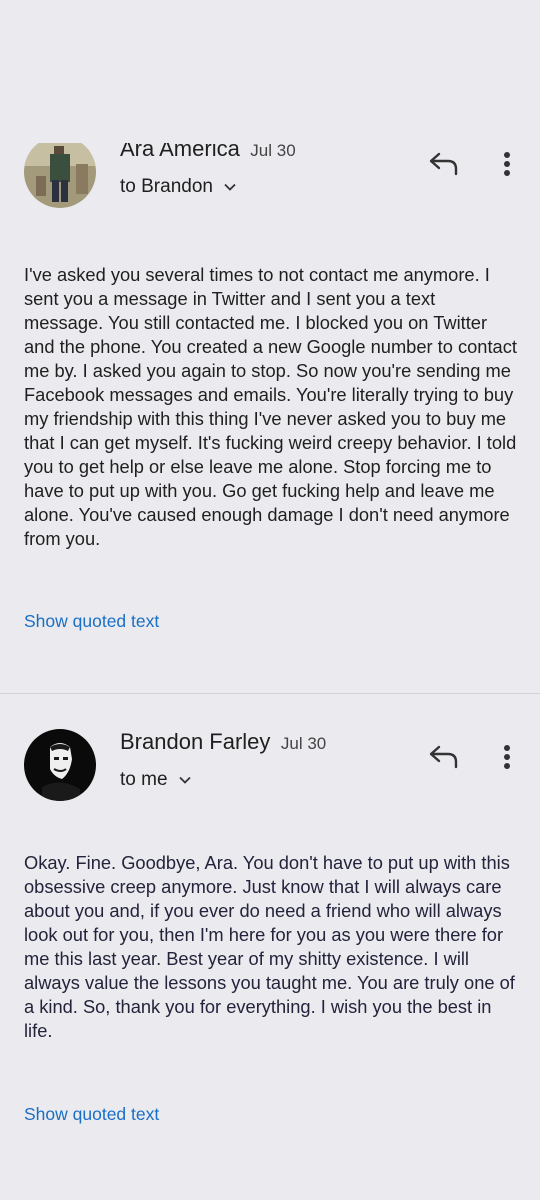 The width and height of the screenshot is (540, 1200). I want to click on recipient-dropdown: to me, so click(156, 780).